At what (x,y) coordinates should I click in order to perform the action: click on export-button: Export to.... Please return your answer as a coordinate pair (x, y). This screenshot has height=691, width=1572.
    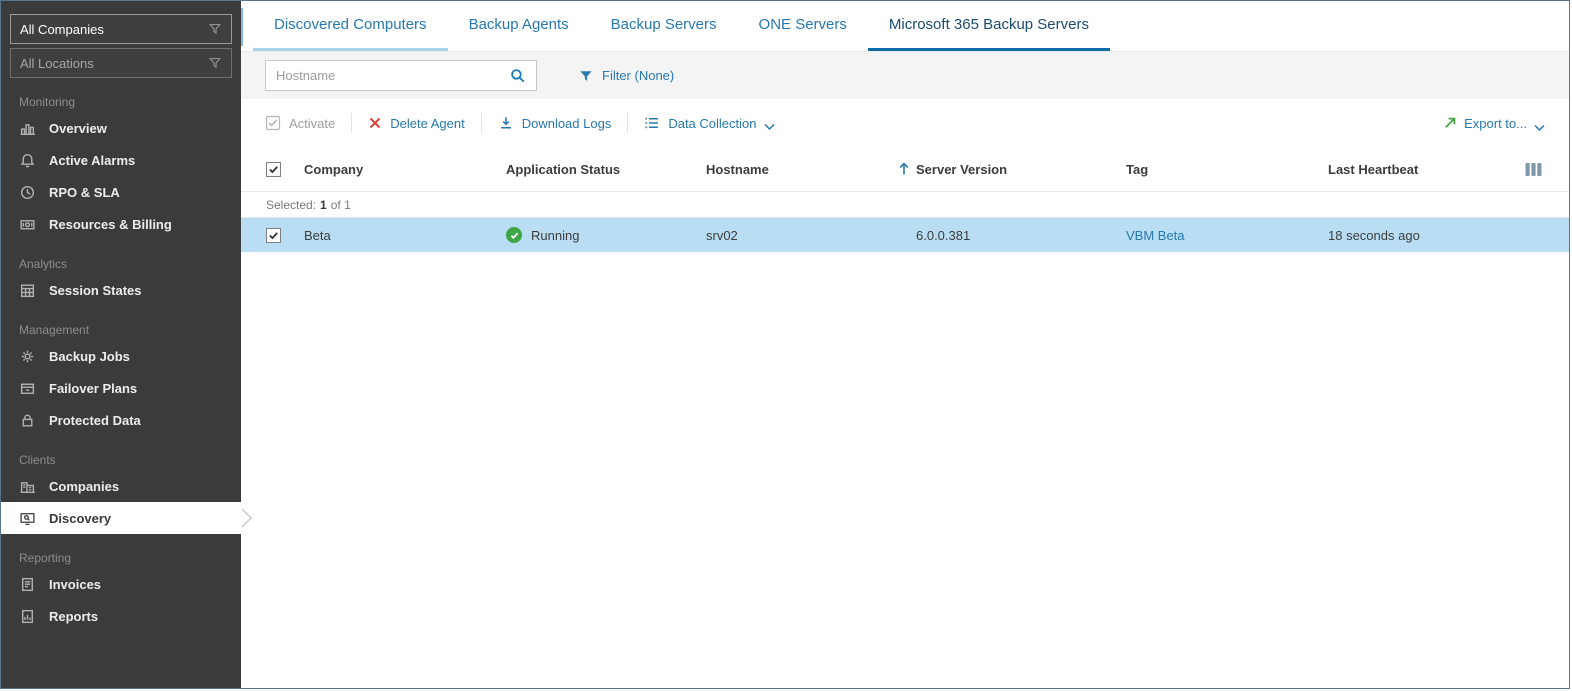
    Looking at the image, I should click on (1494, 123).